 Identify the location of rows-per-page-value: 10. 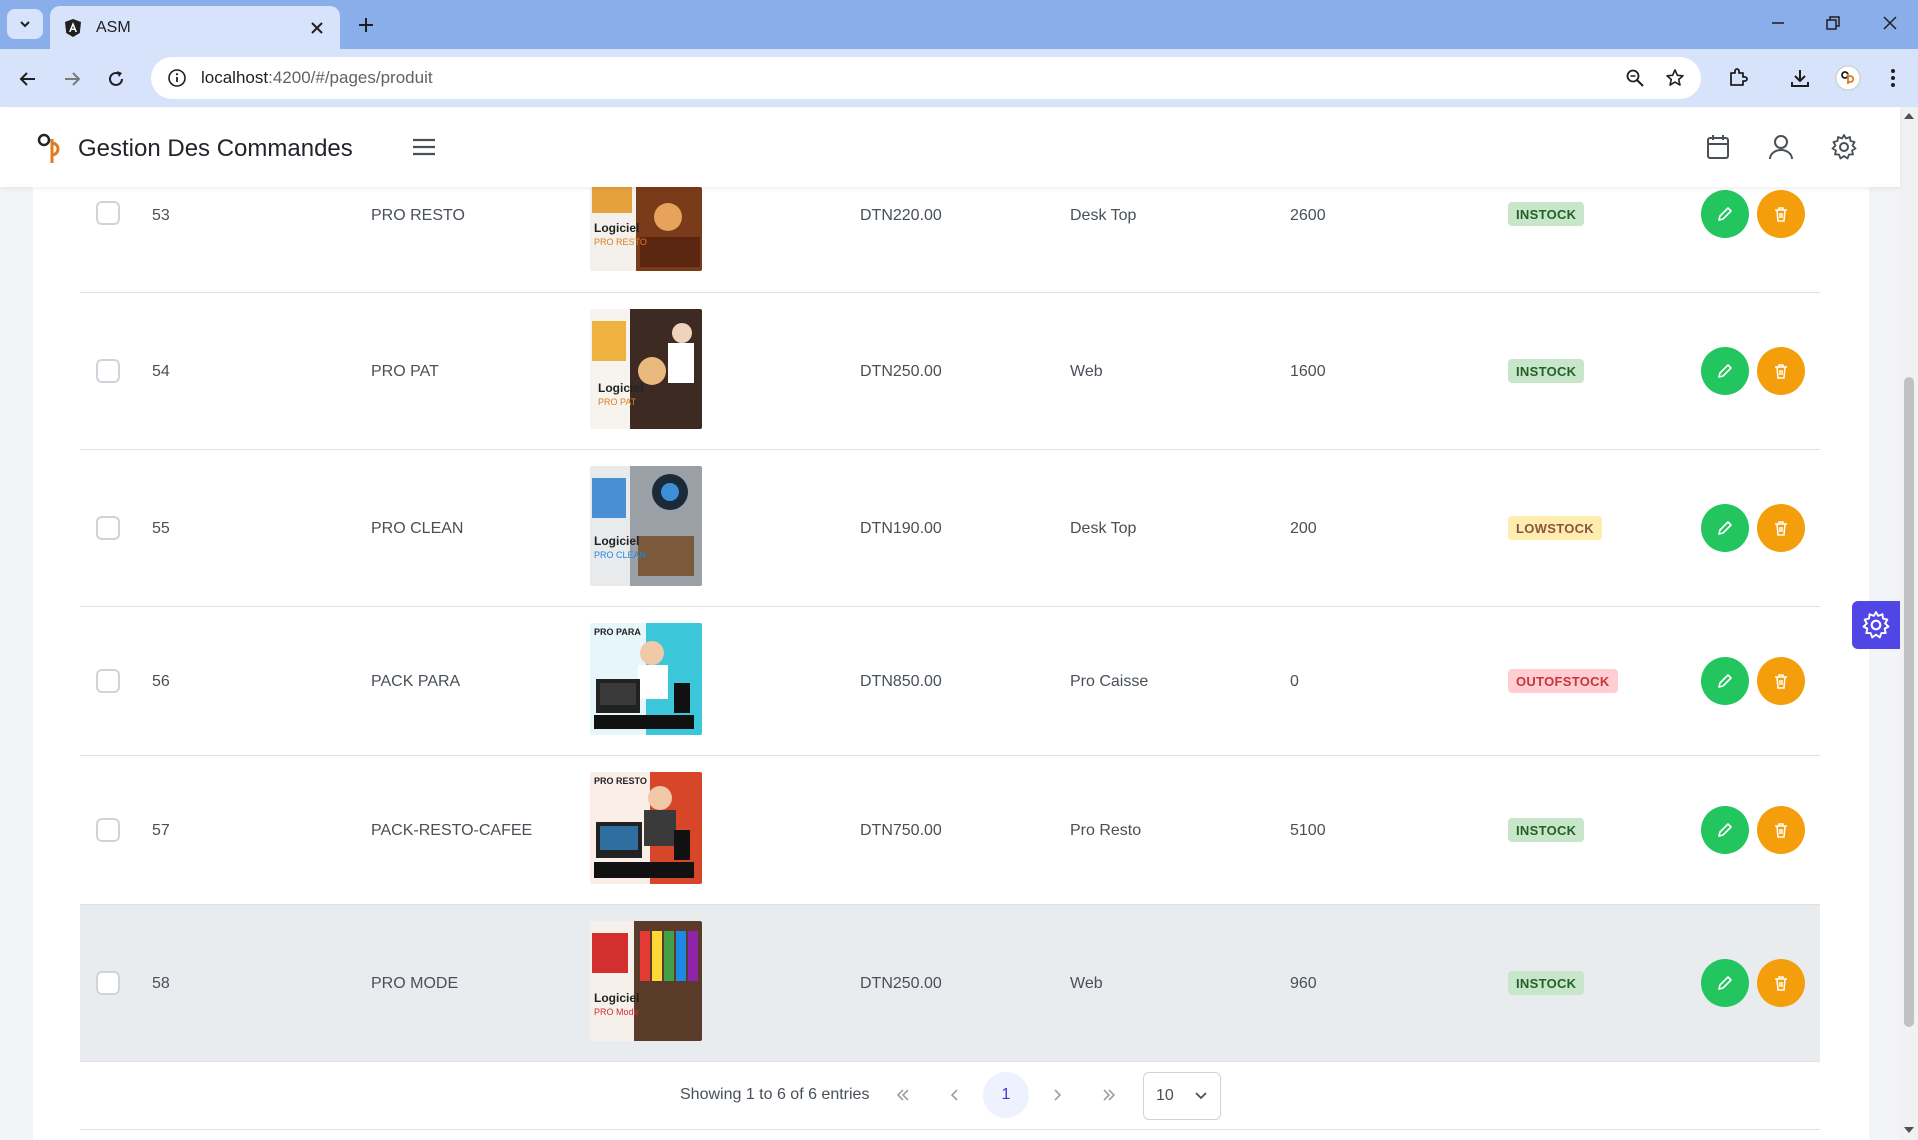
(1165, 1095).